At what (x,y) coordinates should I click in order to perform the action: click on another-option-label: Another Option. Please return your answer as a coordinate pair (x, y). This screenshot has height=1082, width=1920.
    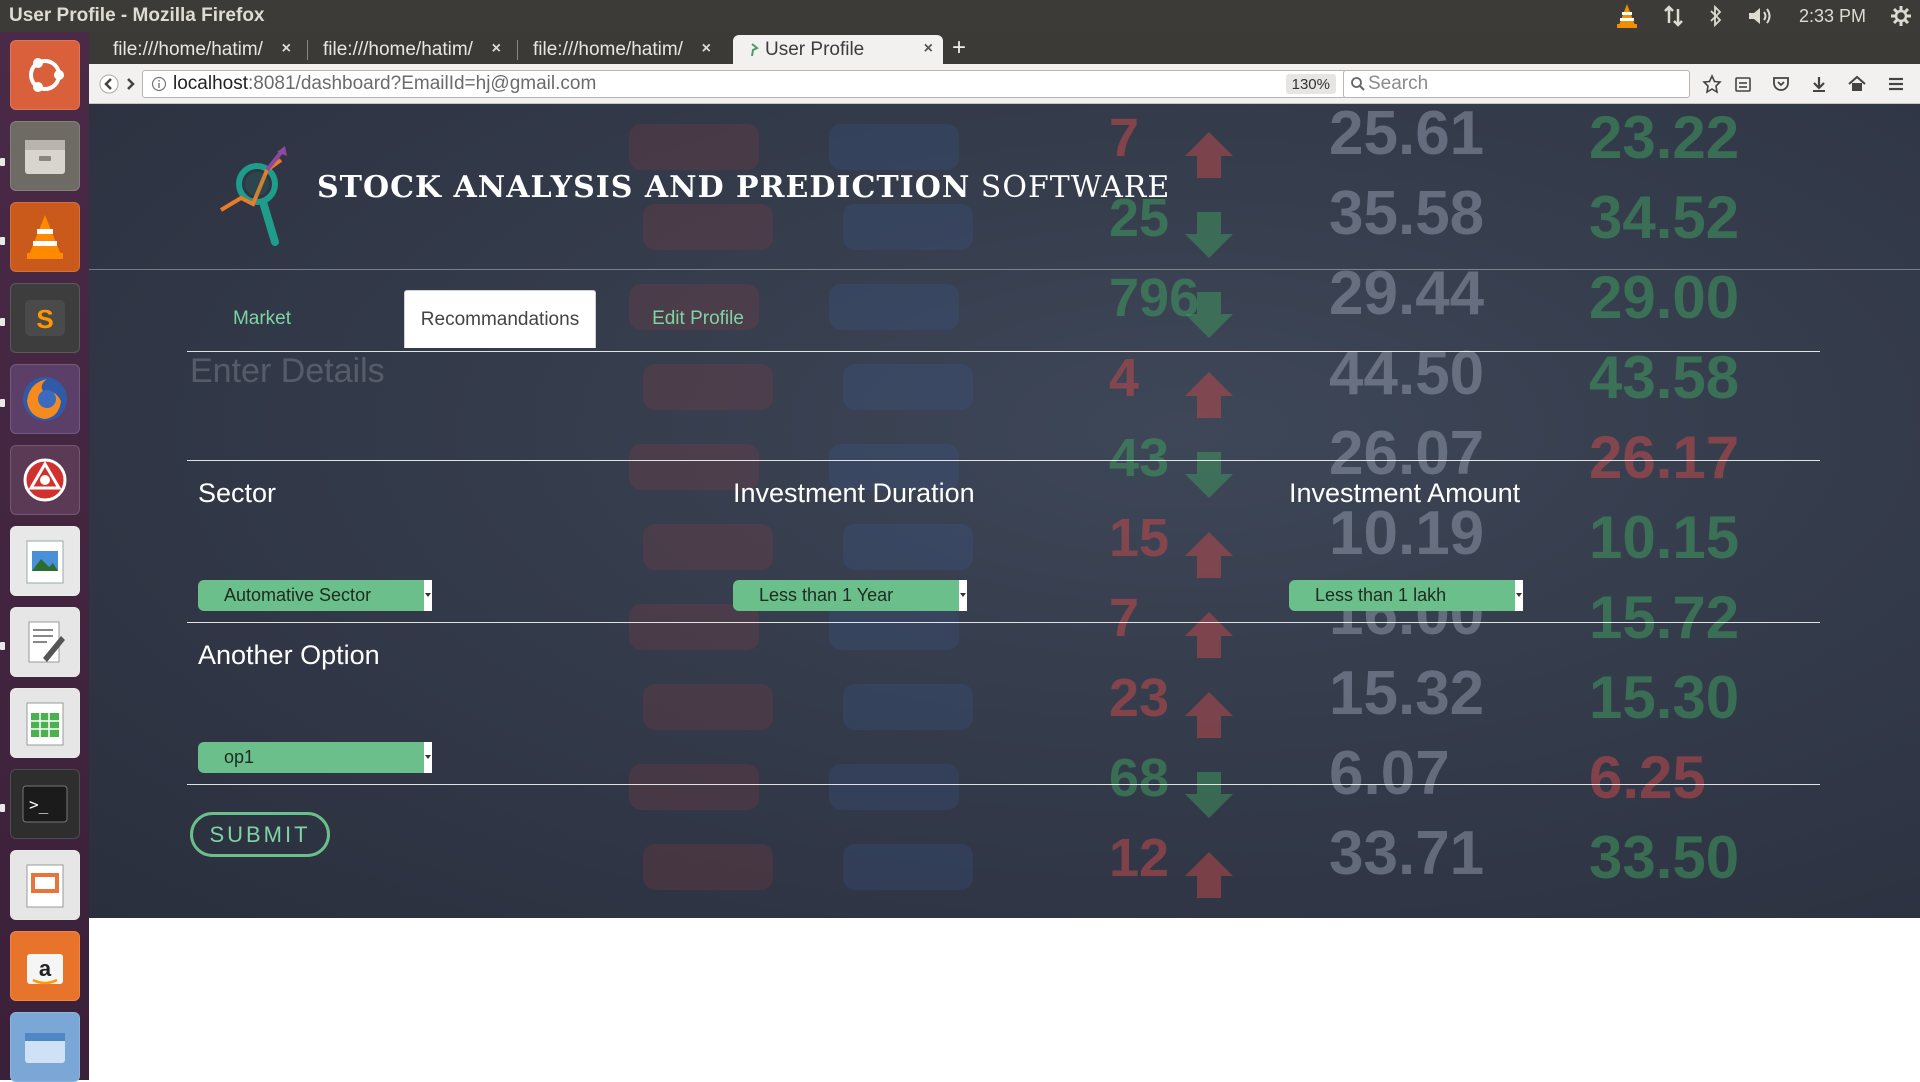
    Looking at the image, I should click on (289, 655).